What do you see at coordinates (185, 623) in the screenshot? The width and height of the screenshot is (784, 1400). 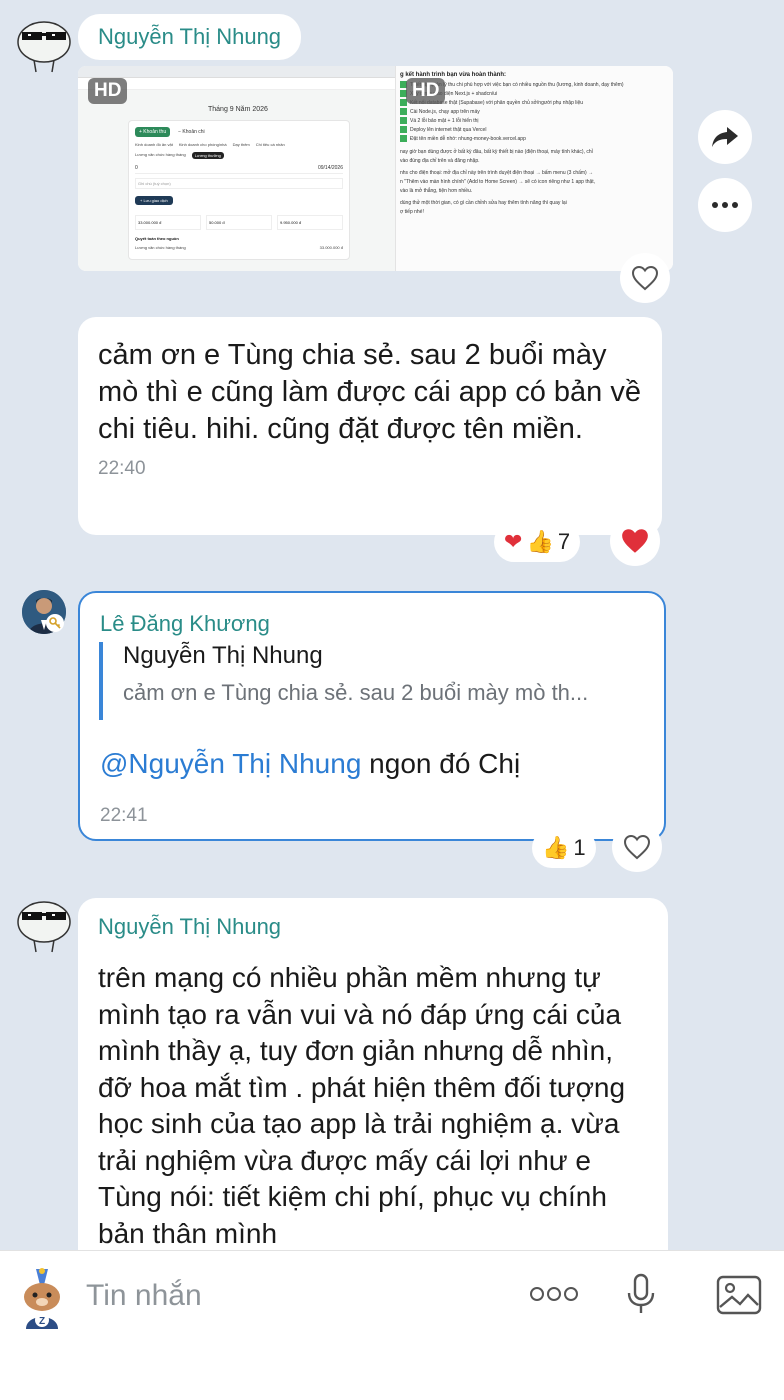 I see `sender-name: Lê Đăng Khương` at bounding box center [185, 623].